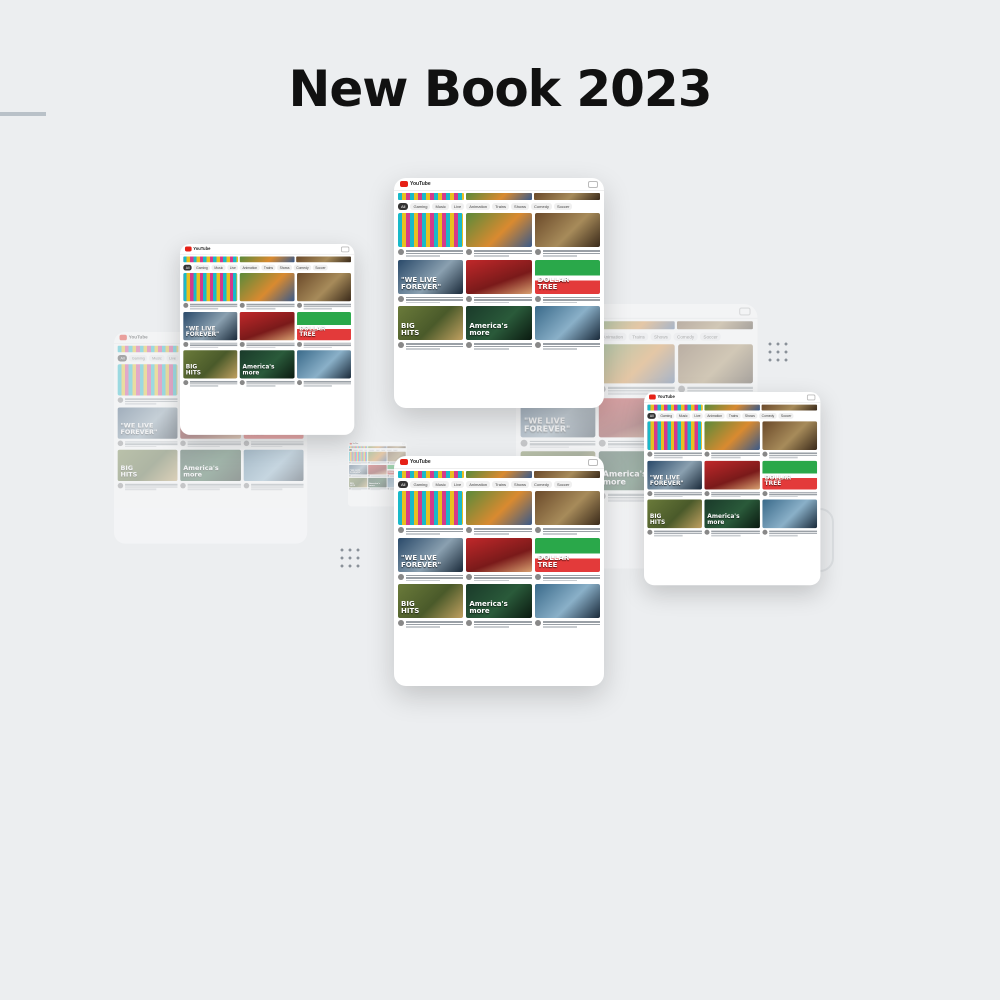 This screenshot has height=1000, width=1000. Describe the element at coordinates (122, 358) in the screenshot. I see `filter-chip: All` at that location.